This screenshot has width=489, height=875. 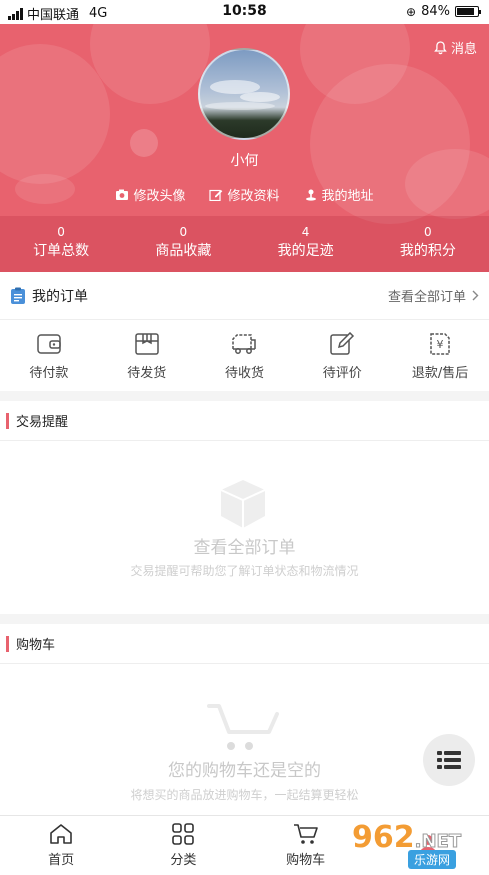 What do you see at coordinates (435, 11) in the screenshot?
I see `battery-percent: 84%` at bounding box center [435, 11].